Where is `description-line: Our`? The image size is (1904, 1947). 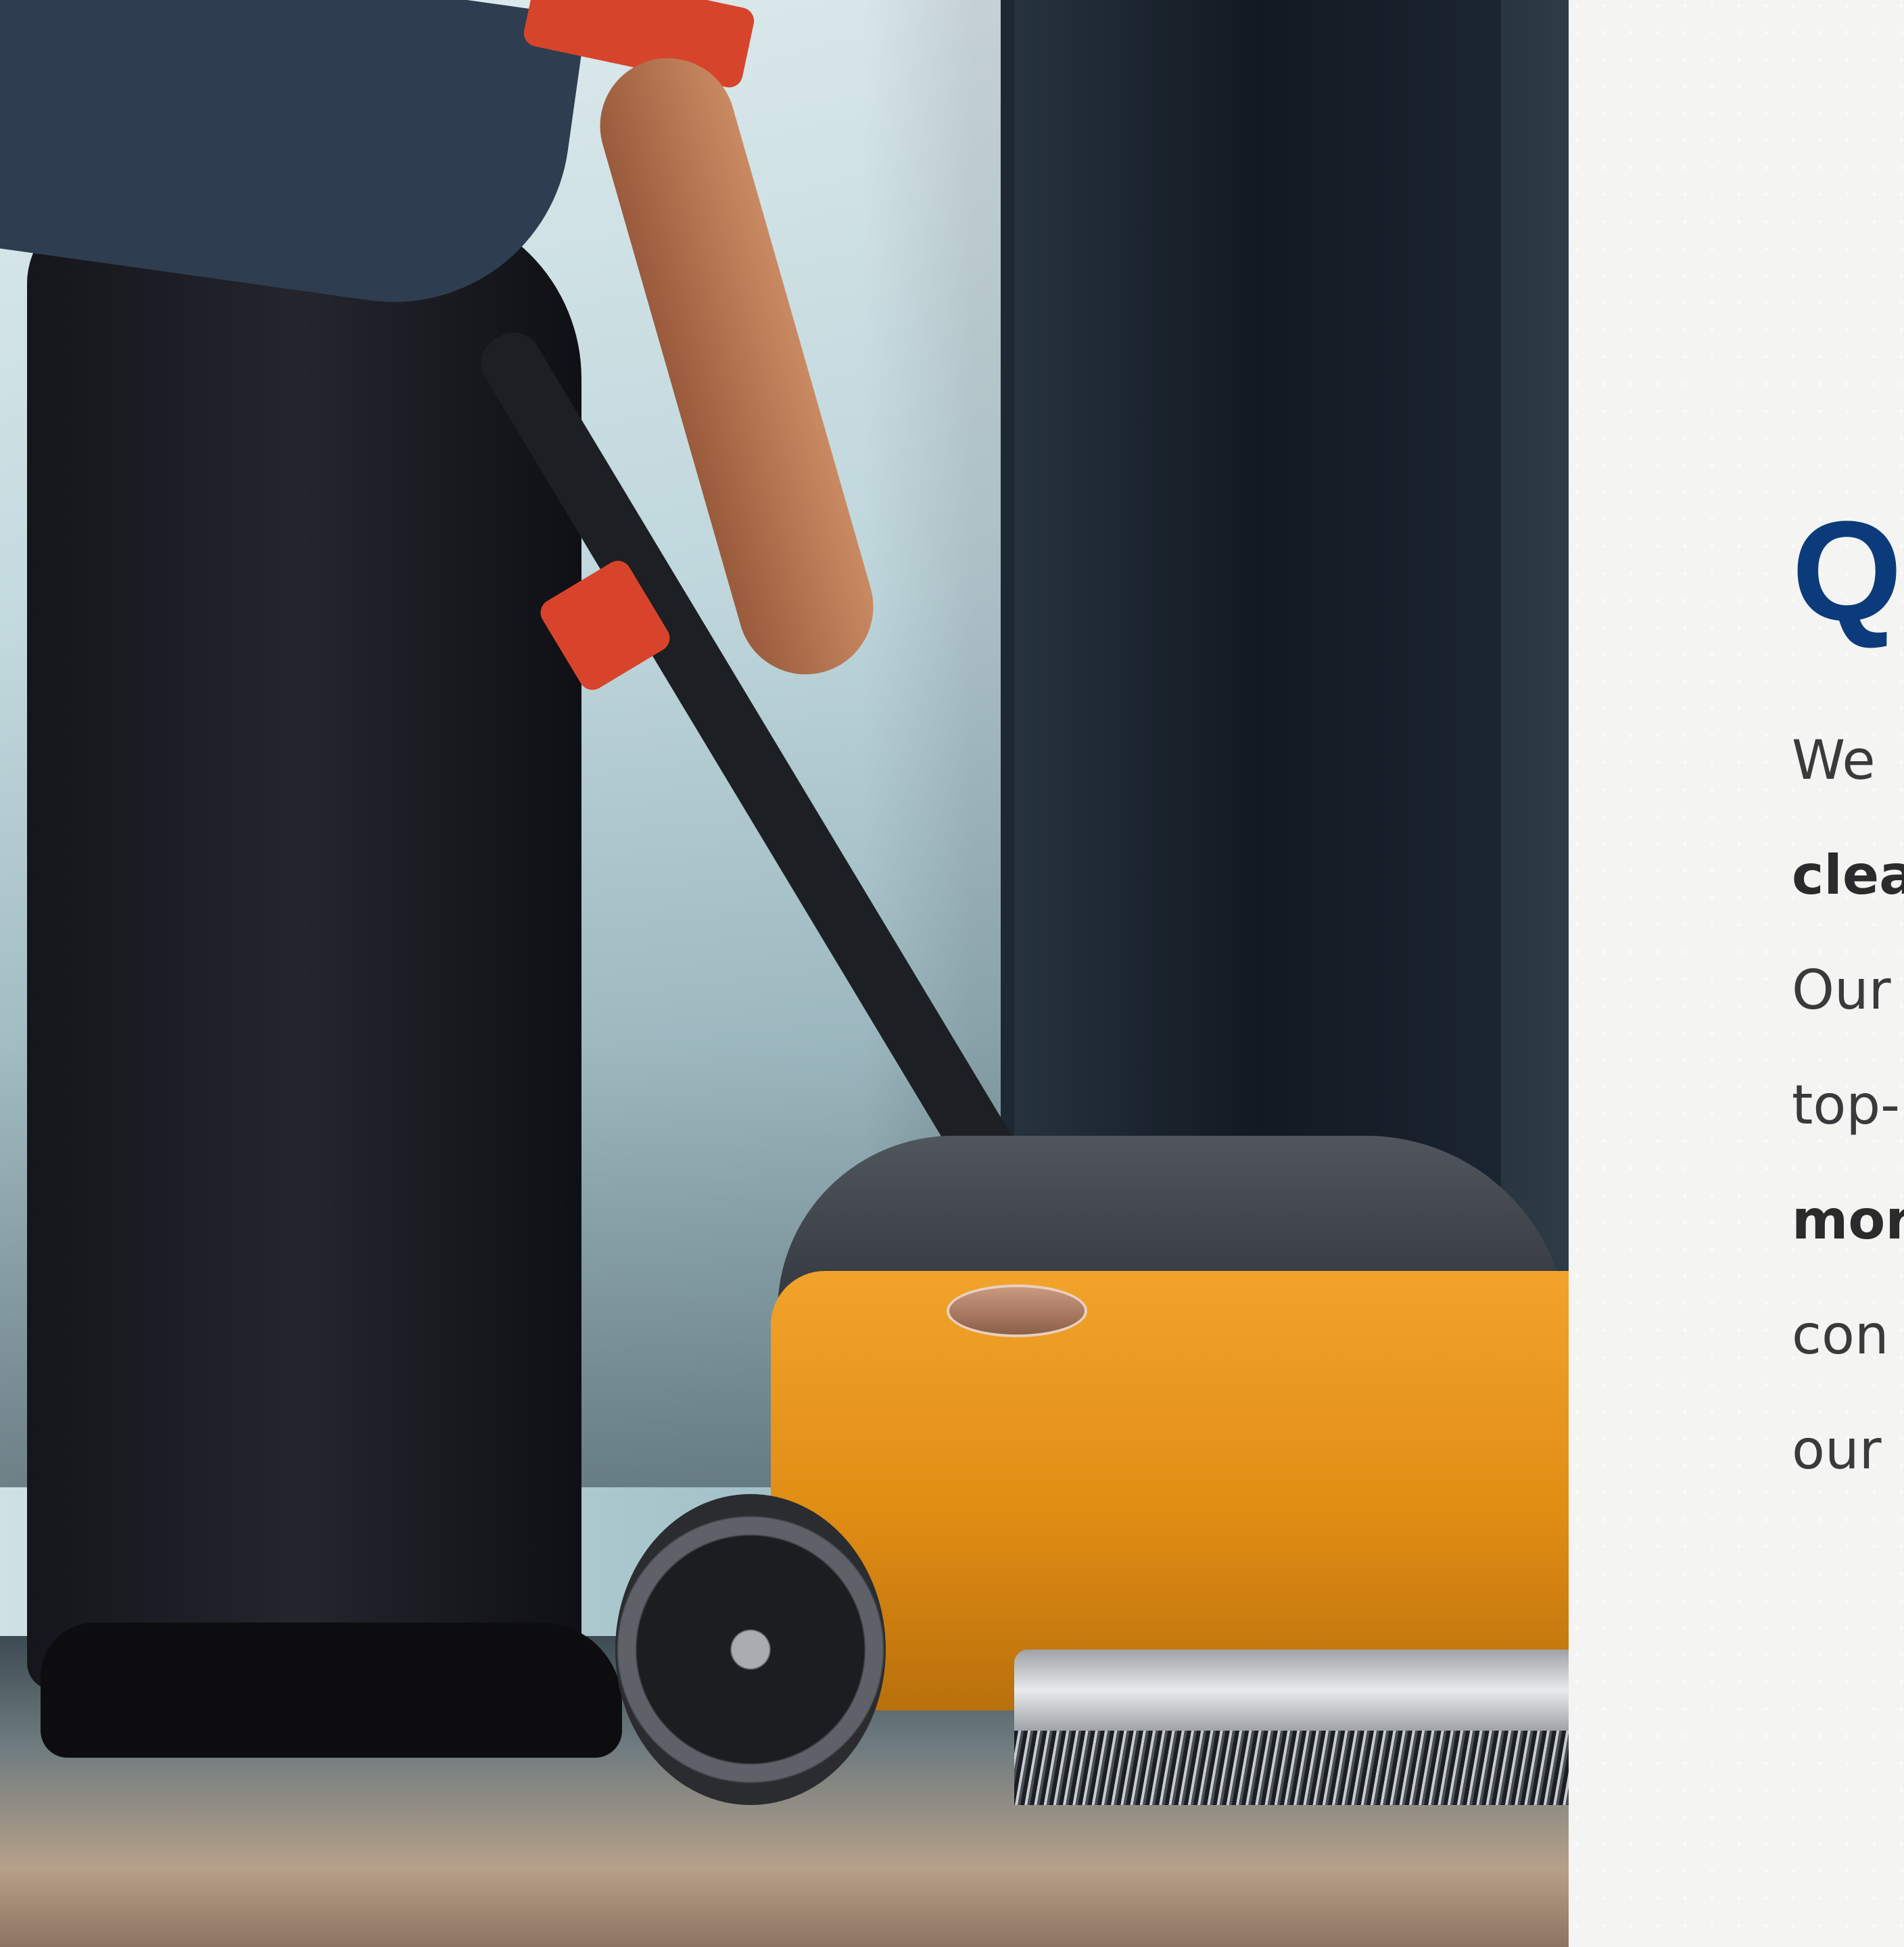 description-line: Our is located at coordinates (1841, 990).